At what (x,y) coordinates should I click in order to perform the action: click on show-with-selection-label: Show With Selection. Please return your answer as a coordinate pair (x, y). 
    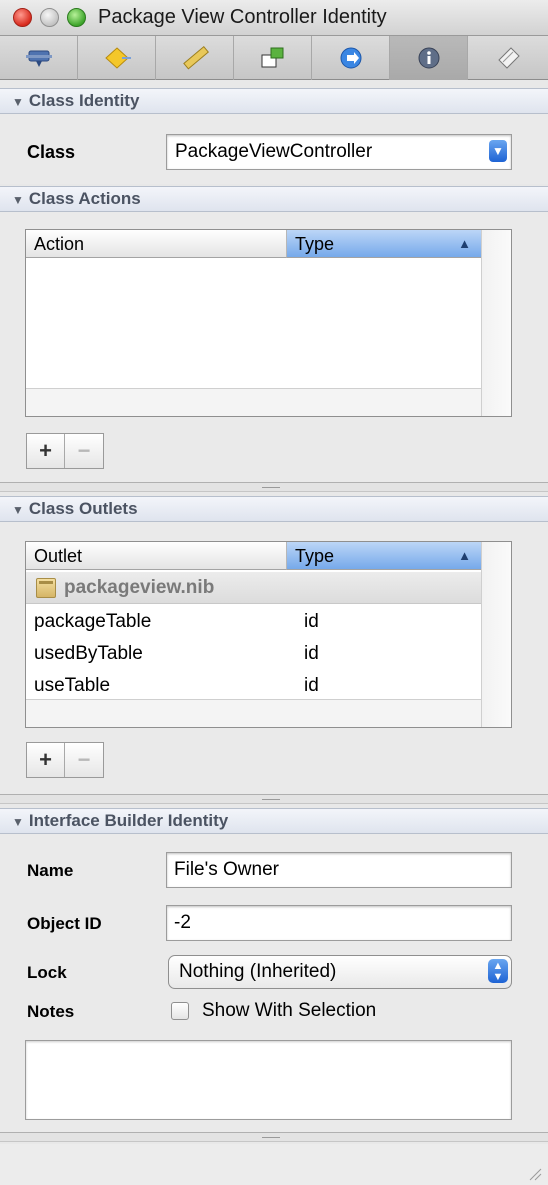
    Looking at the image, I should click on (289, 1011).